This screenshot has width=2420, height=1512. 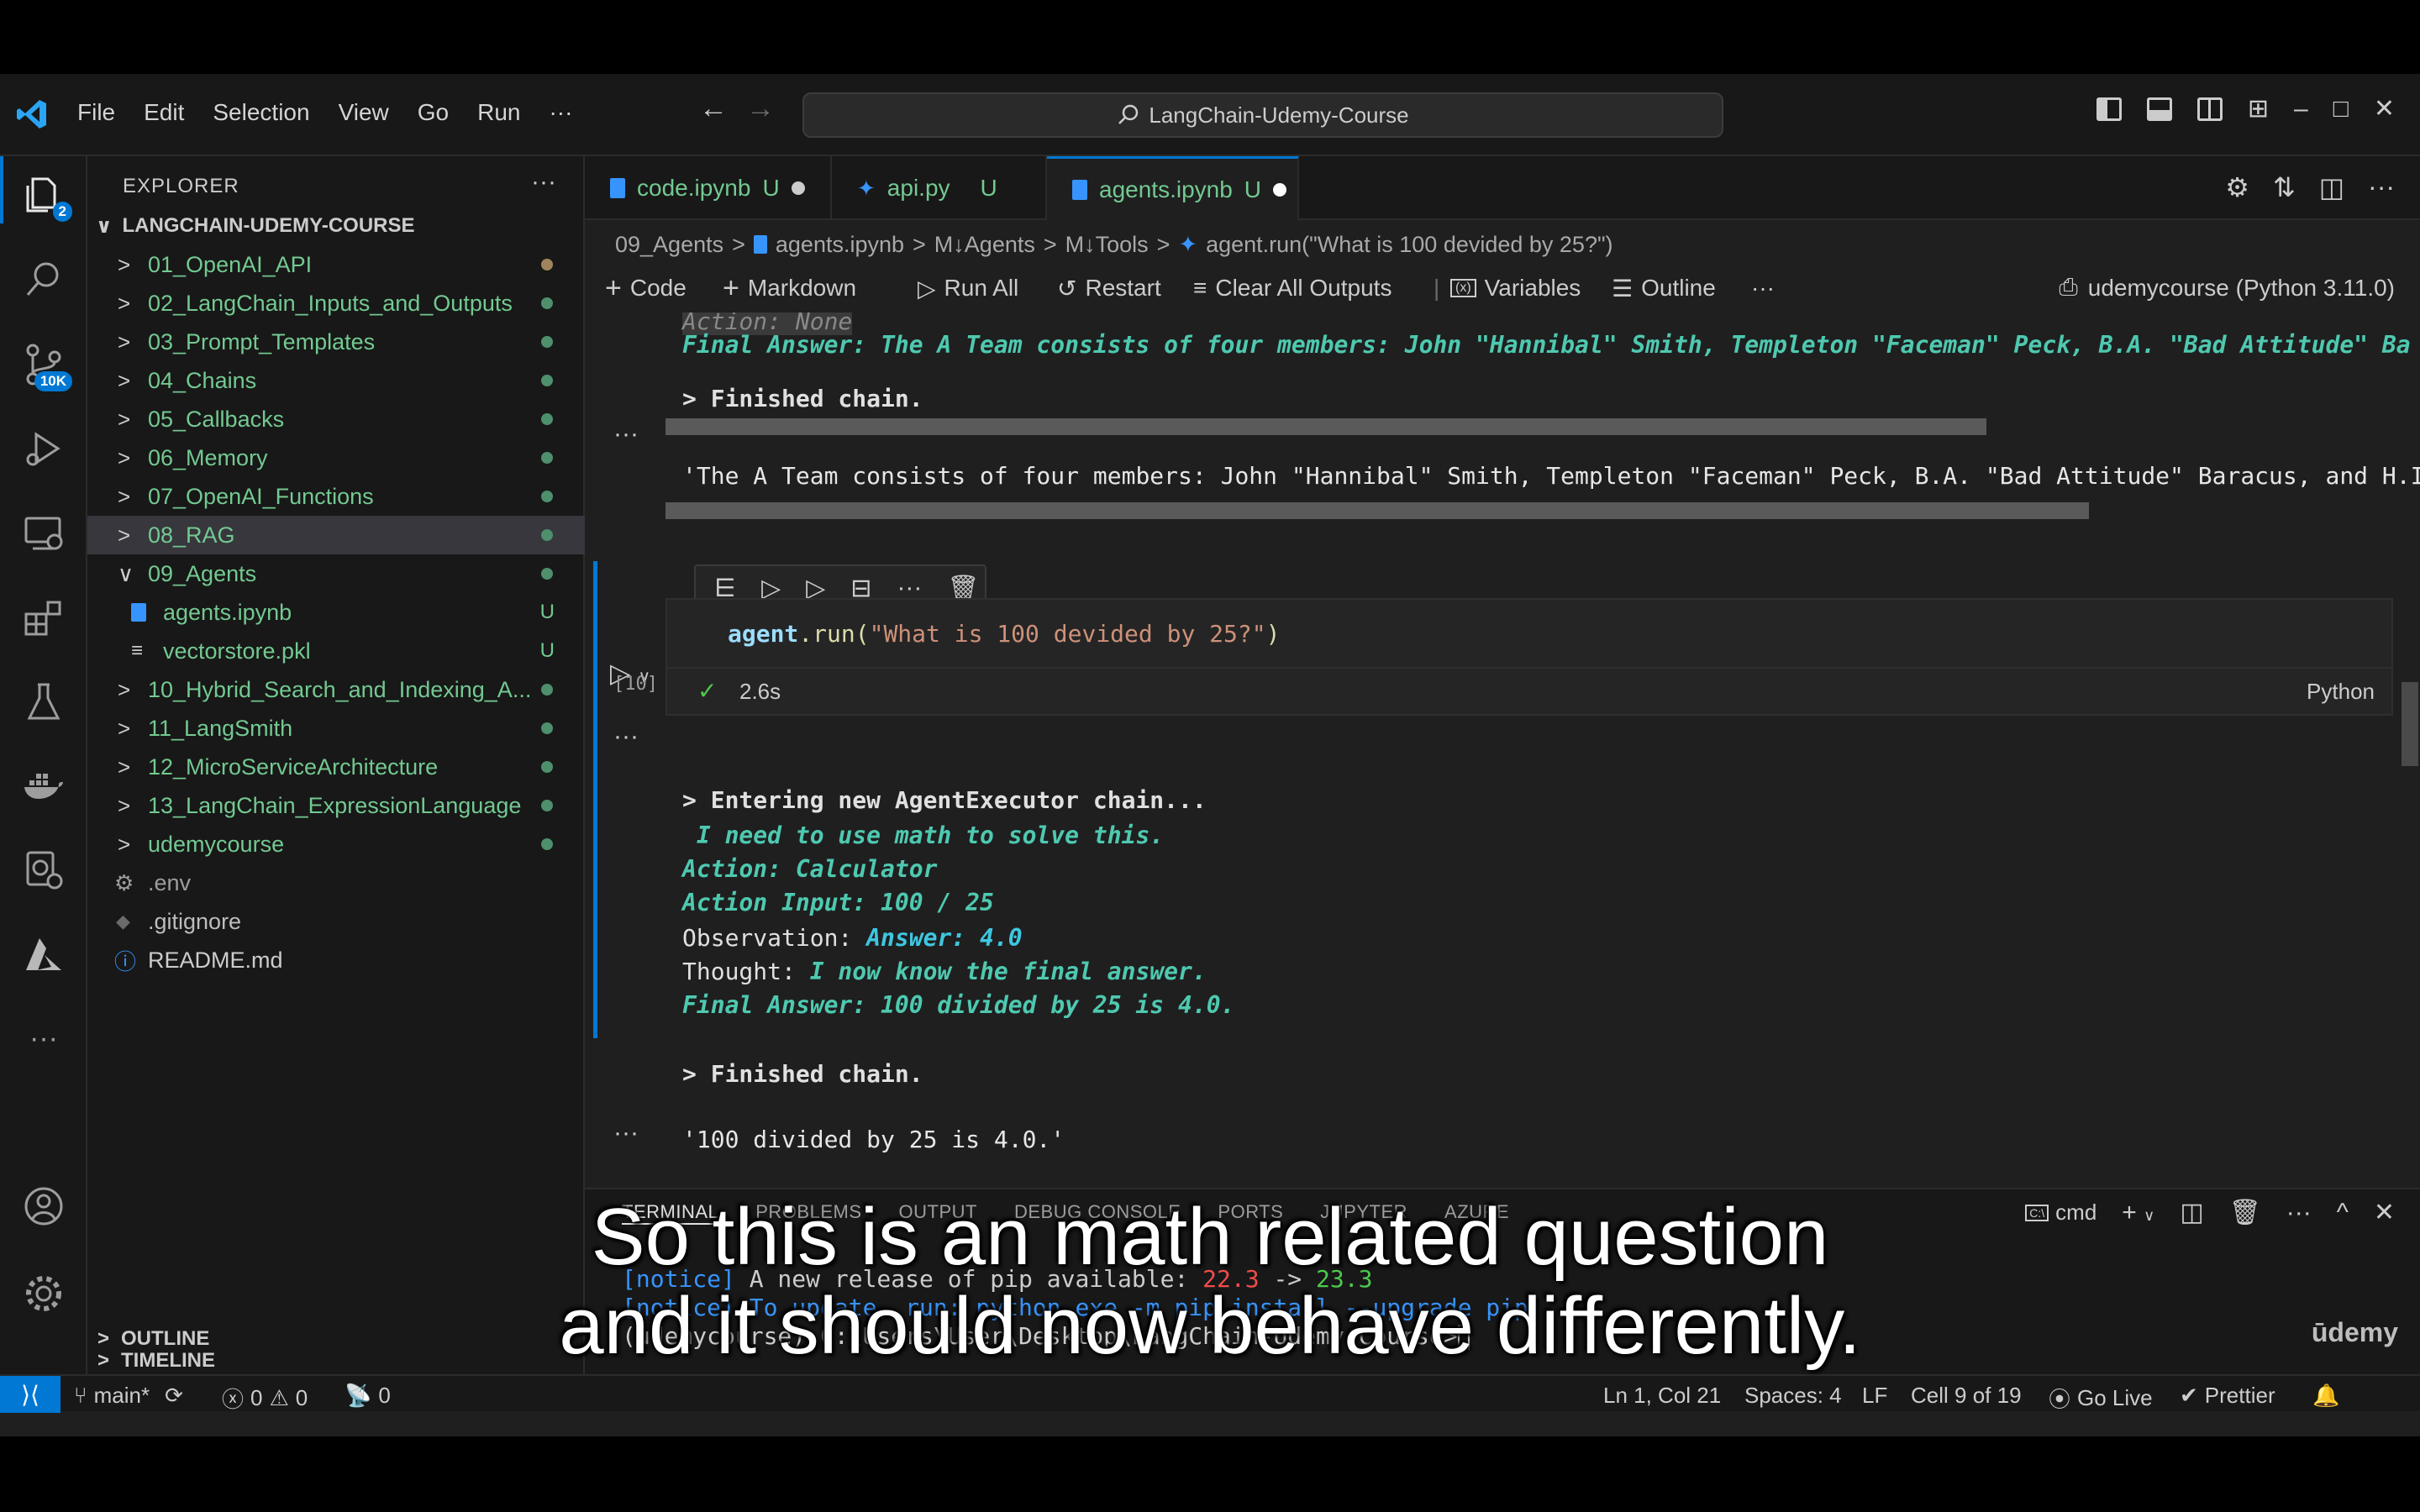 I want to click on cell-indicator: Cell 9 of 19, so click(x=1967, y=1396).